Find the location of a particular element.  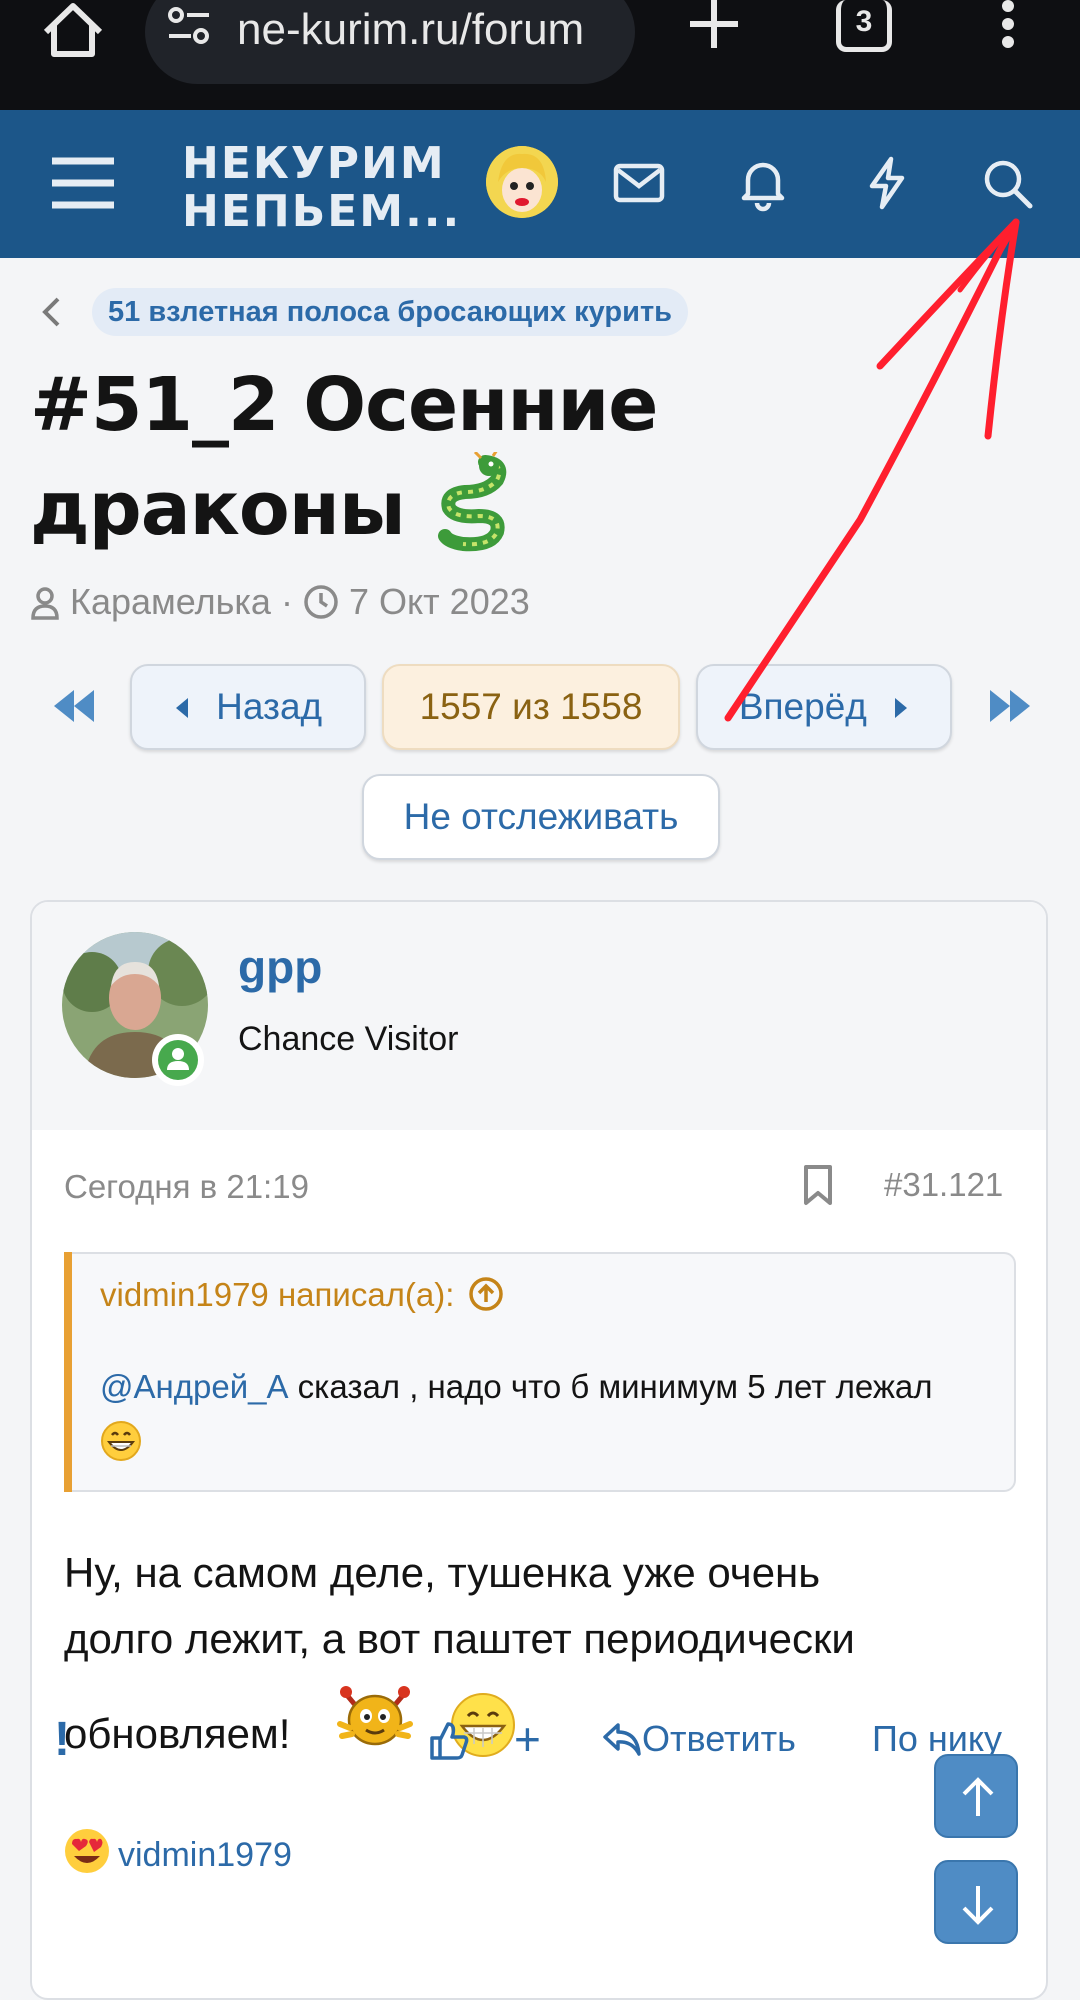

bookmark-icon is located at coordinates (818, 1185).